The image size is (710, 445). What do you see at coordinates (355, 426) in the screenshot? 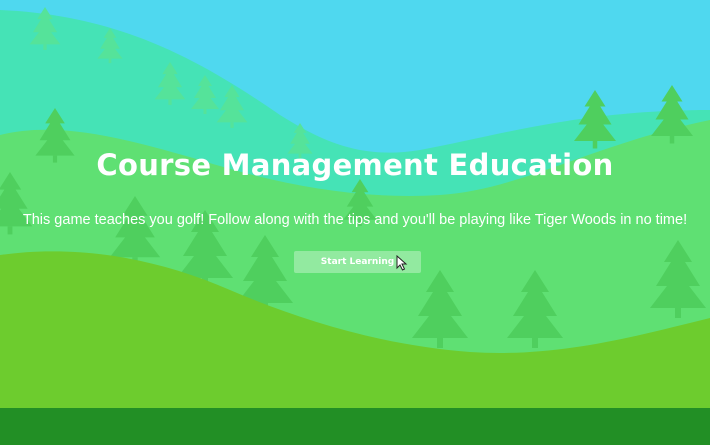
I see `ground-strip` at bounding box center [355, 426].